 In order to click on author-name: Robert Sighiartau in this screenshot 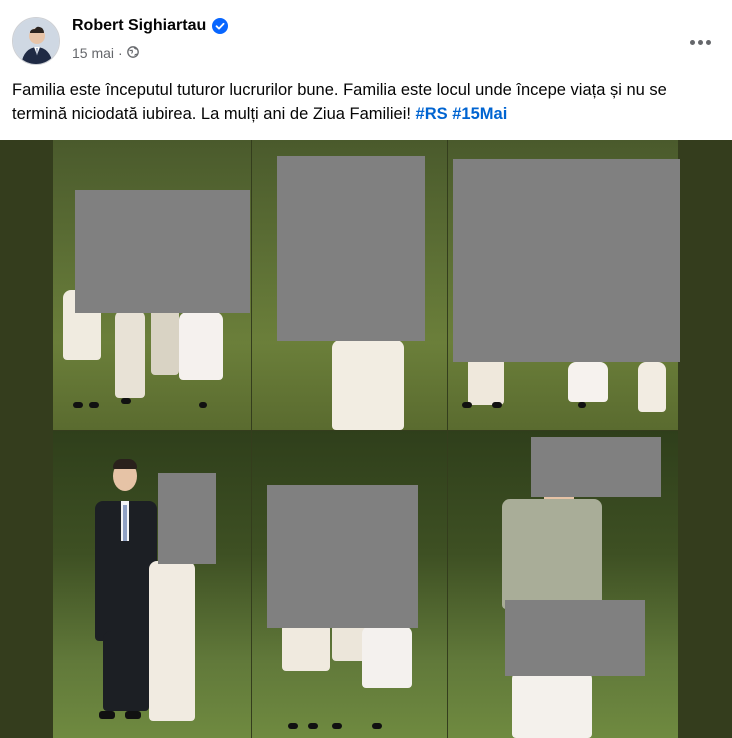, I will do `click(139, 26)`.